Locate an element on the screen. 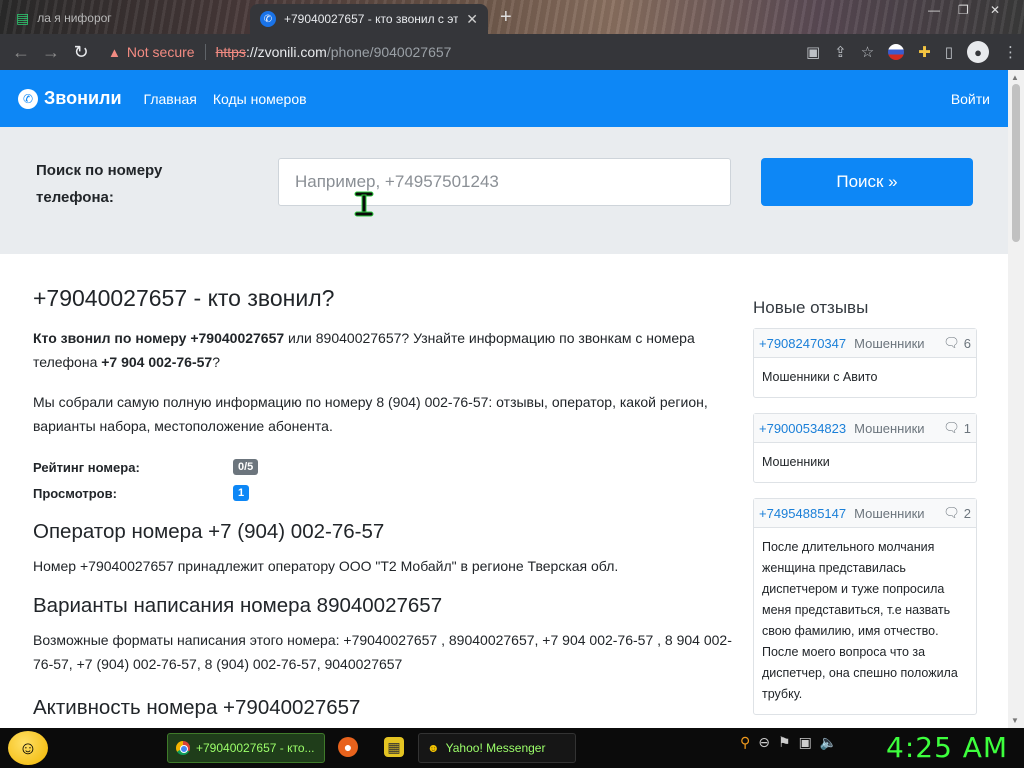  login-link: Войти is located at coordinates (970, 99).